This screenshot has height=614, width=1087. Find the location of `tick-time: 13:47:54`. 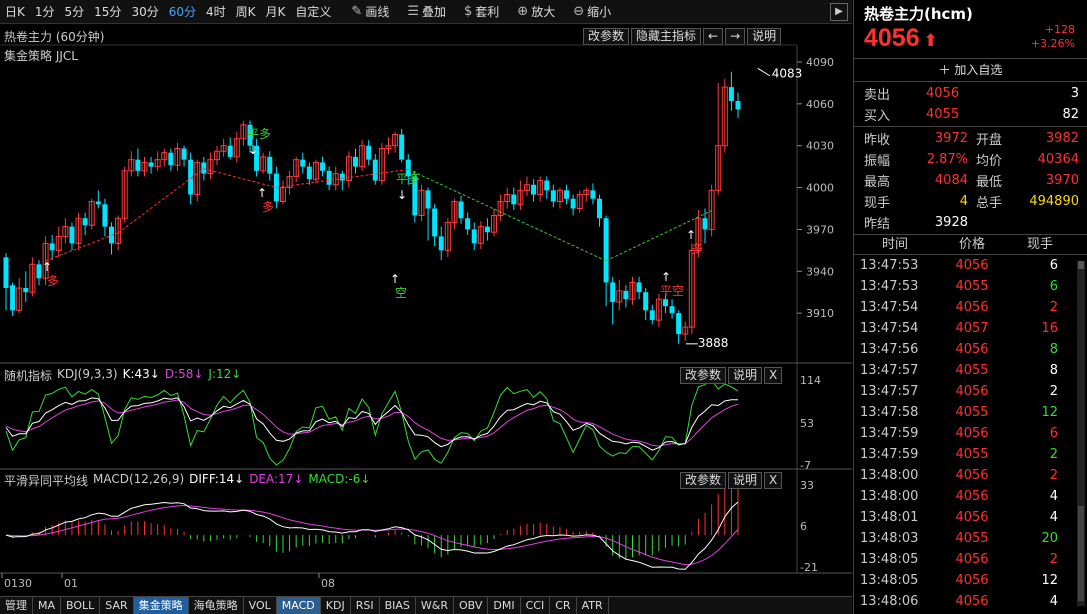

tick-time: 13:47:54 is located at coordinates (889, 328).